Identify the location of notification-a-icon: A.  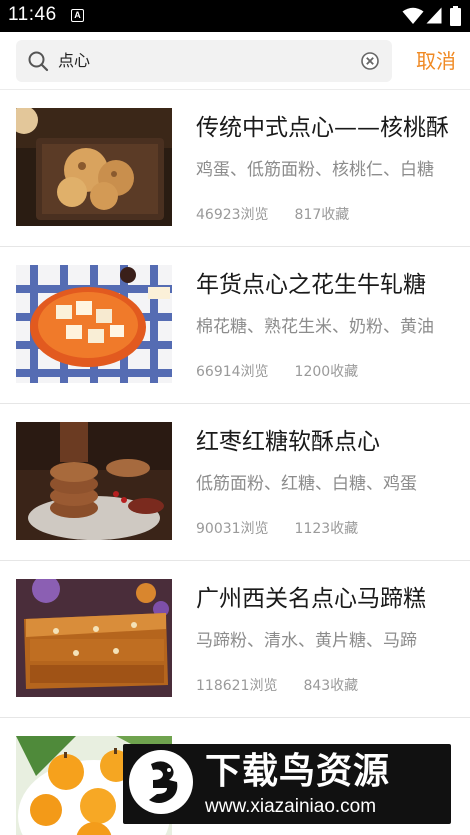
(77, 15).